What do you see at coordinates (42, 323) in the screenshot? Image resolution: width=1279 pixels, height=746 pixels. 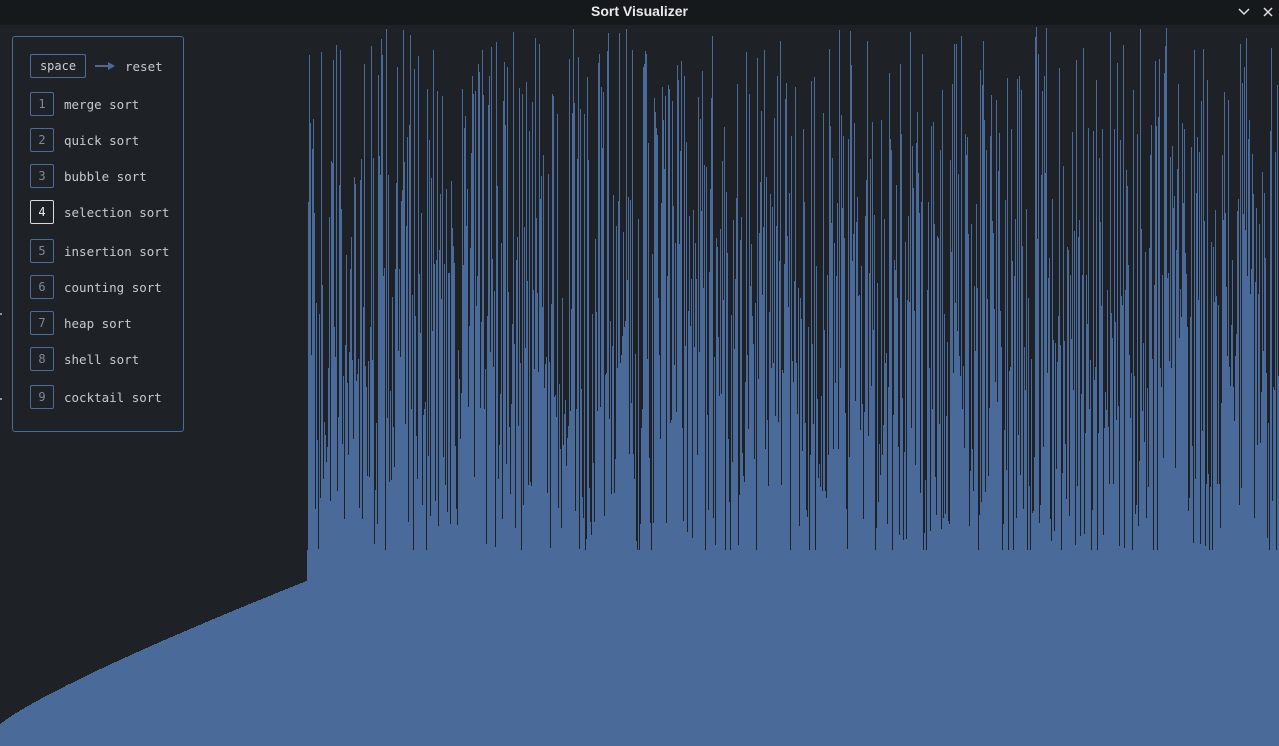 I see `key-7: 7` at bounding box center [42, 323].